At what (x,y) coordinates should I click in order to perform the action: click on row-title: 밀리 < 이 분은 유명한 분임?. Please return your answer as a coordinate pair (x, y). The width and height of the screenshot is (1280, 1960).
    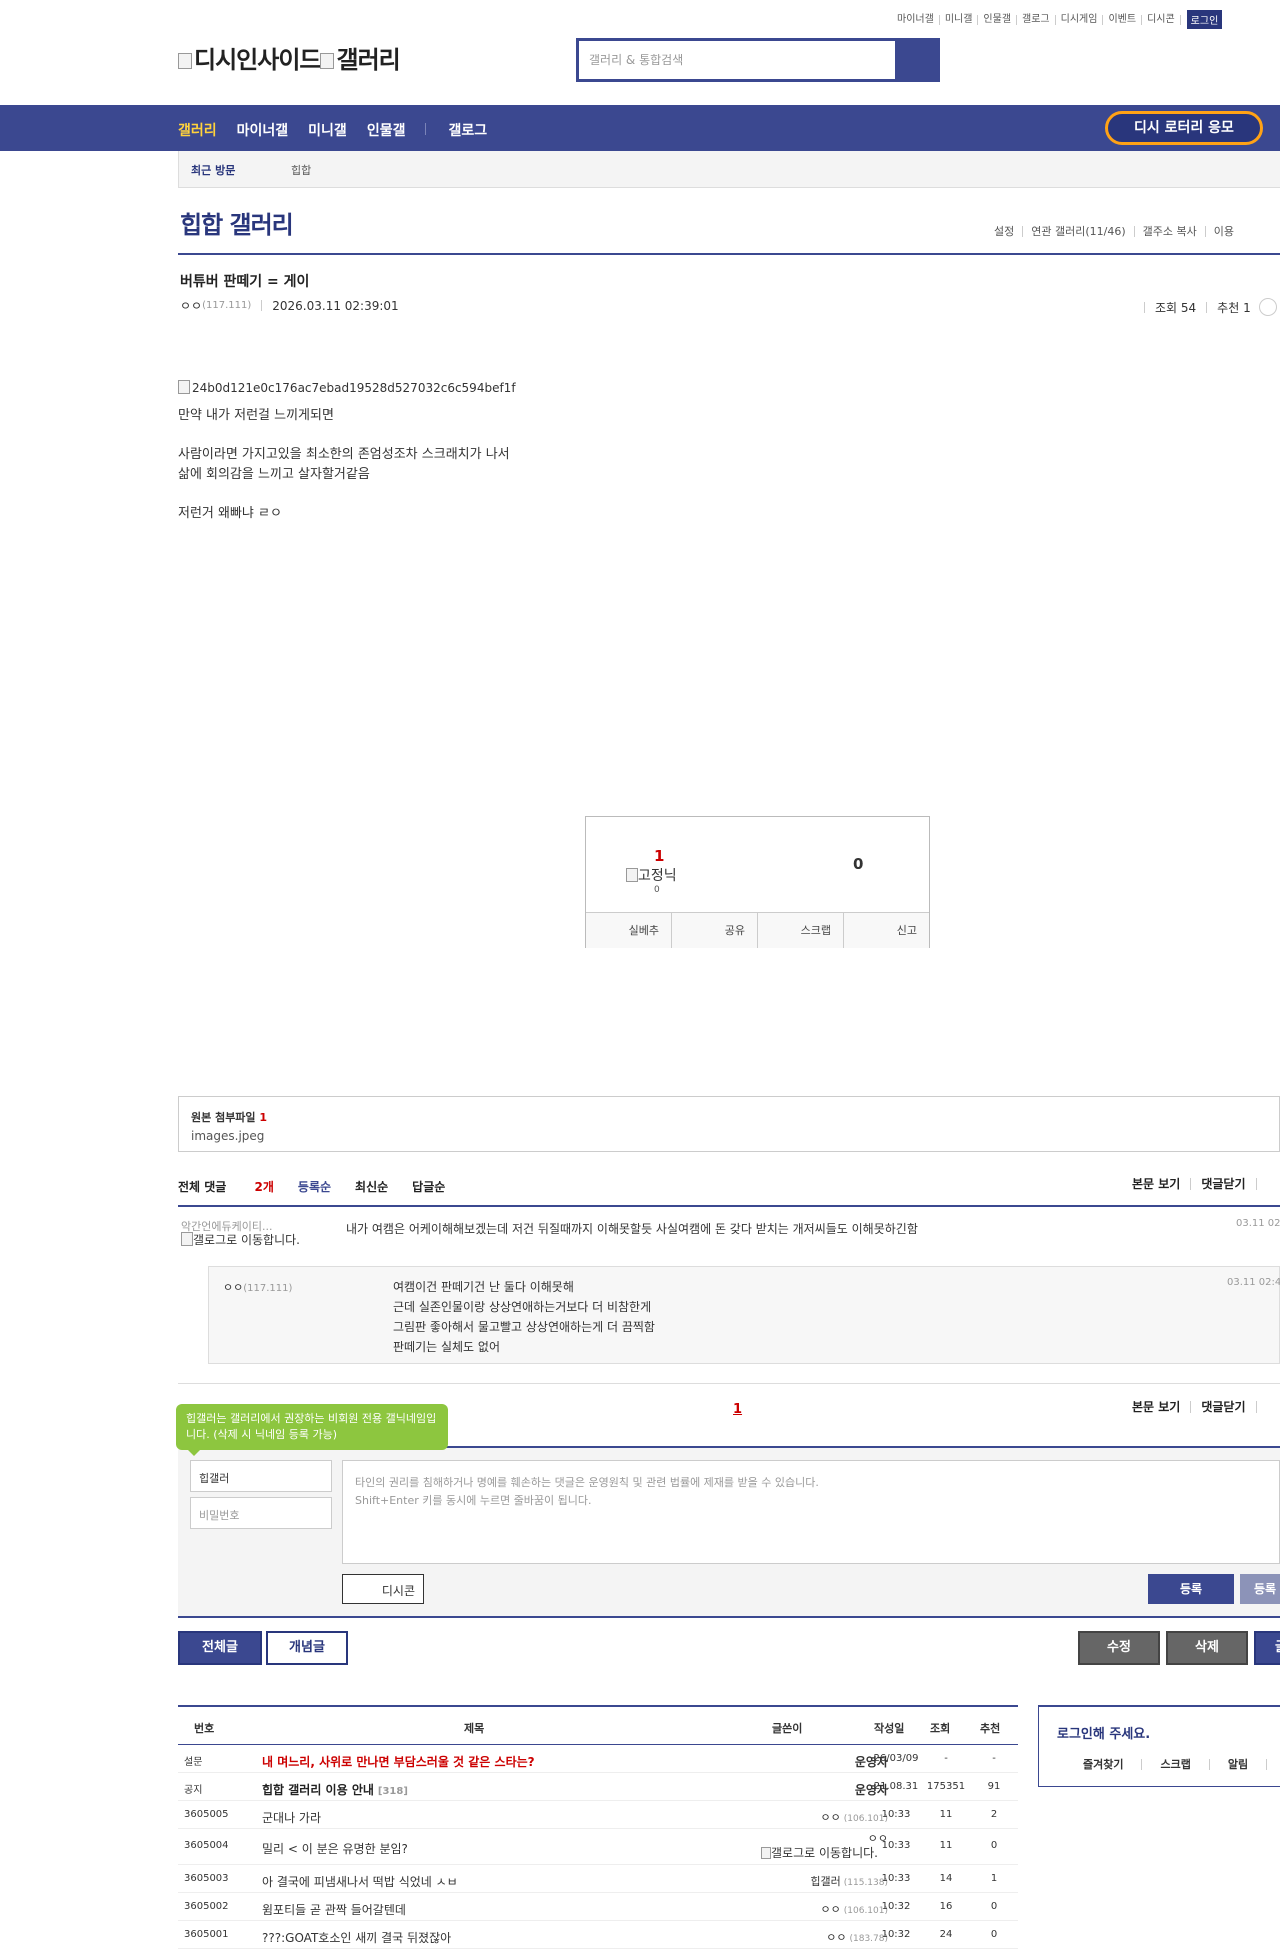
    Looking at the image, I should click on (335, 1848).